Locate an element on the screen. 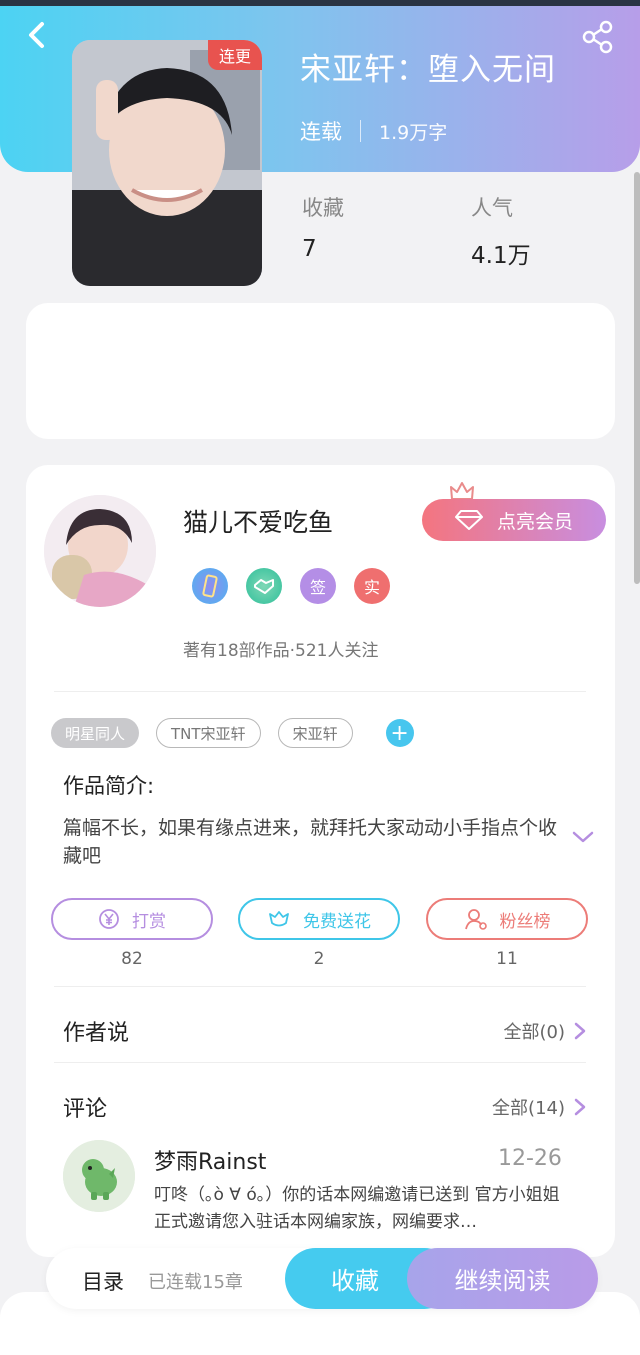  author-says-all: 全部(0) is located at coordinates (546, 1031).